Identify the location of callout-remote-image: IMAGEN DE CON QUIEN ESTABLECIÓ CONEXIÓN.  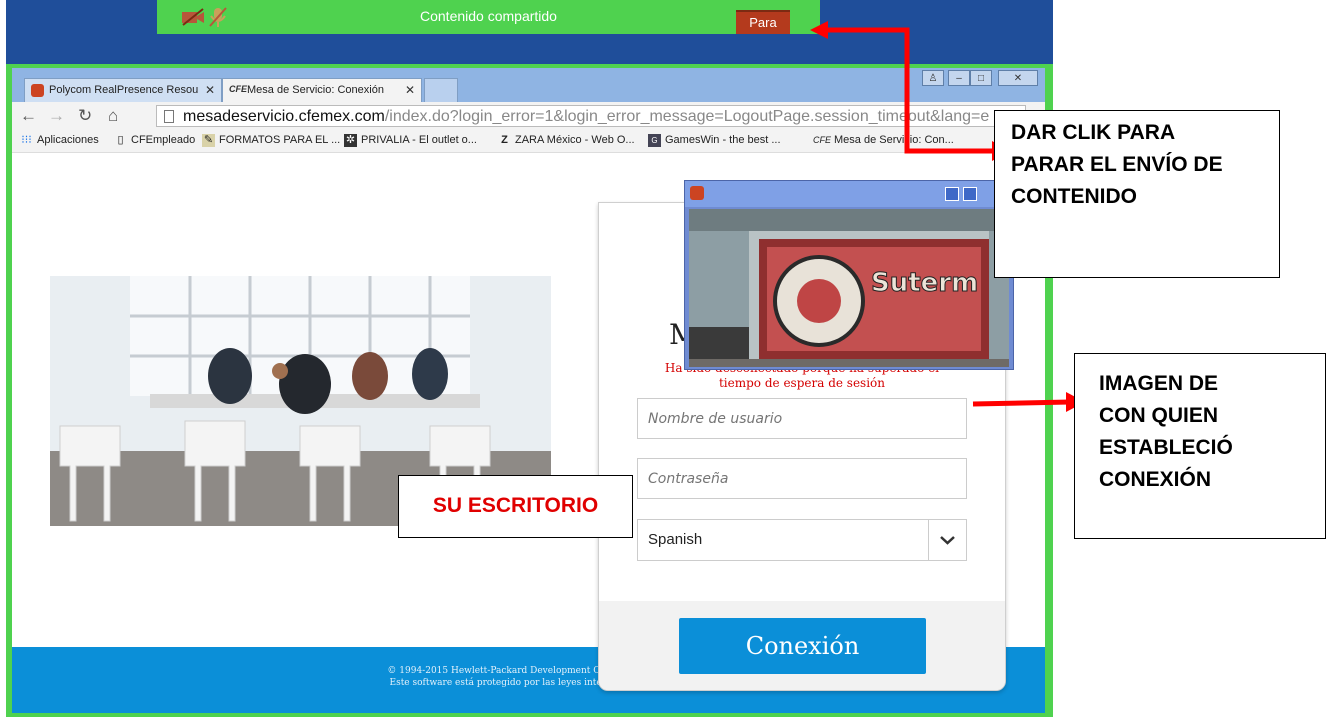
(1200, 446).